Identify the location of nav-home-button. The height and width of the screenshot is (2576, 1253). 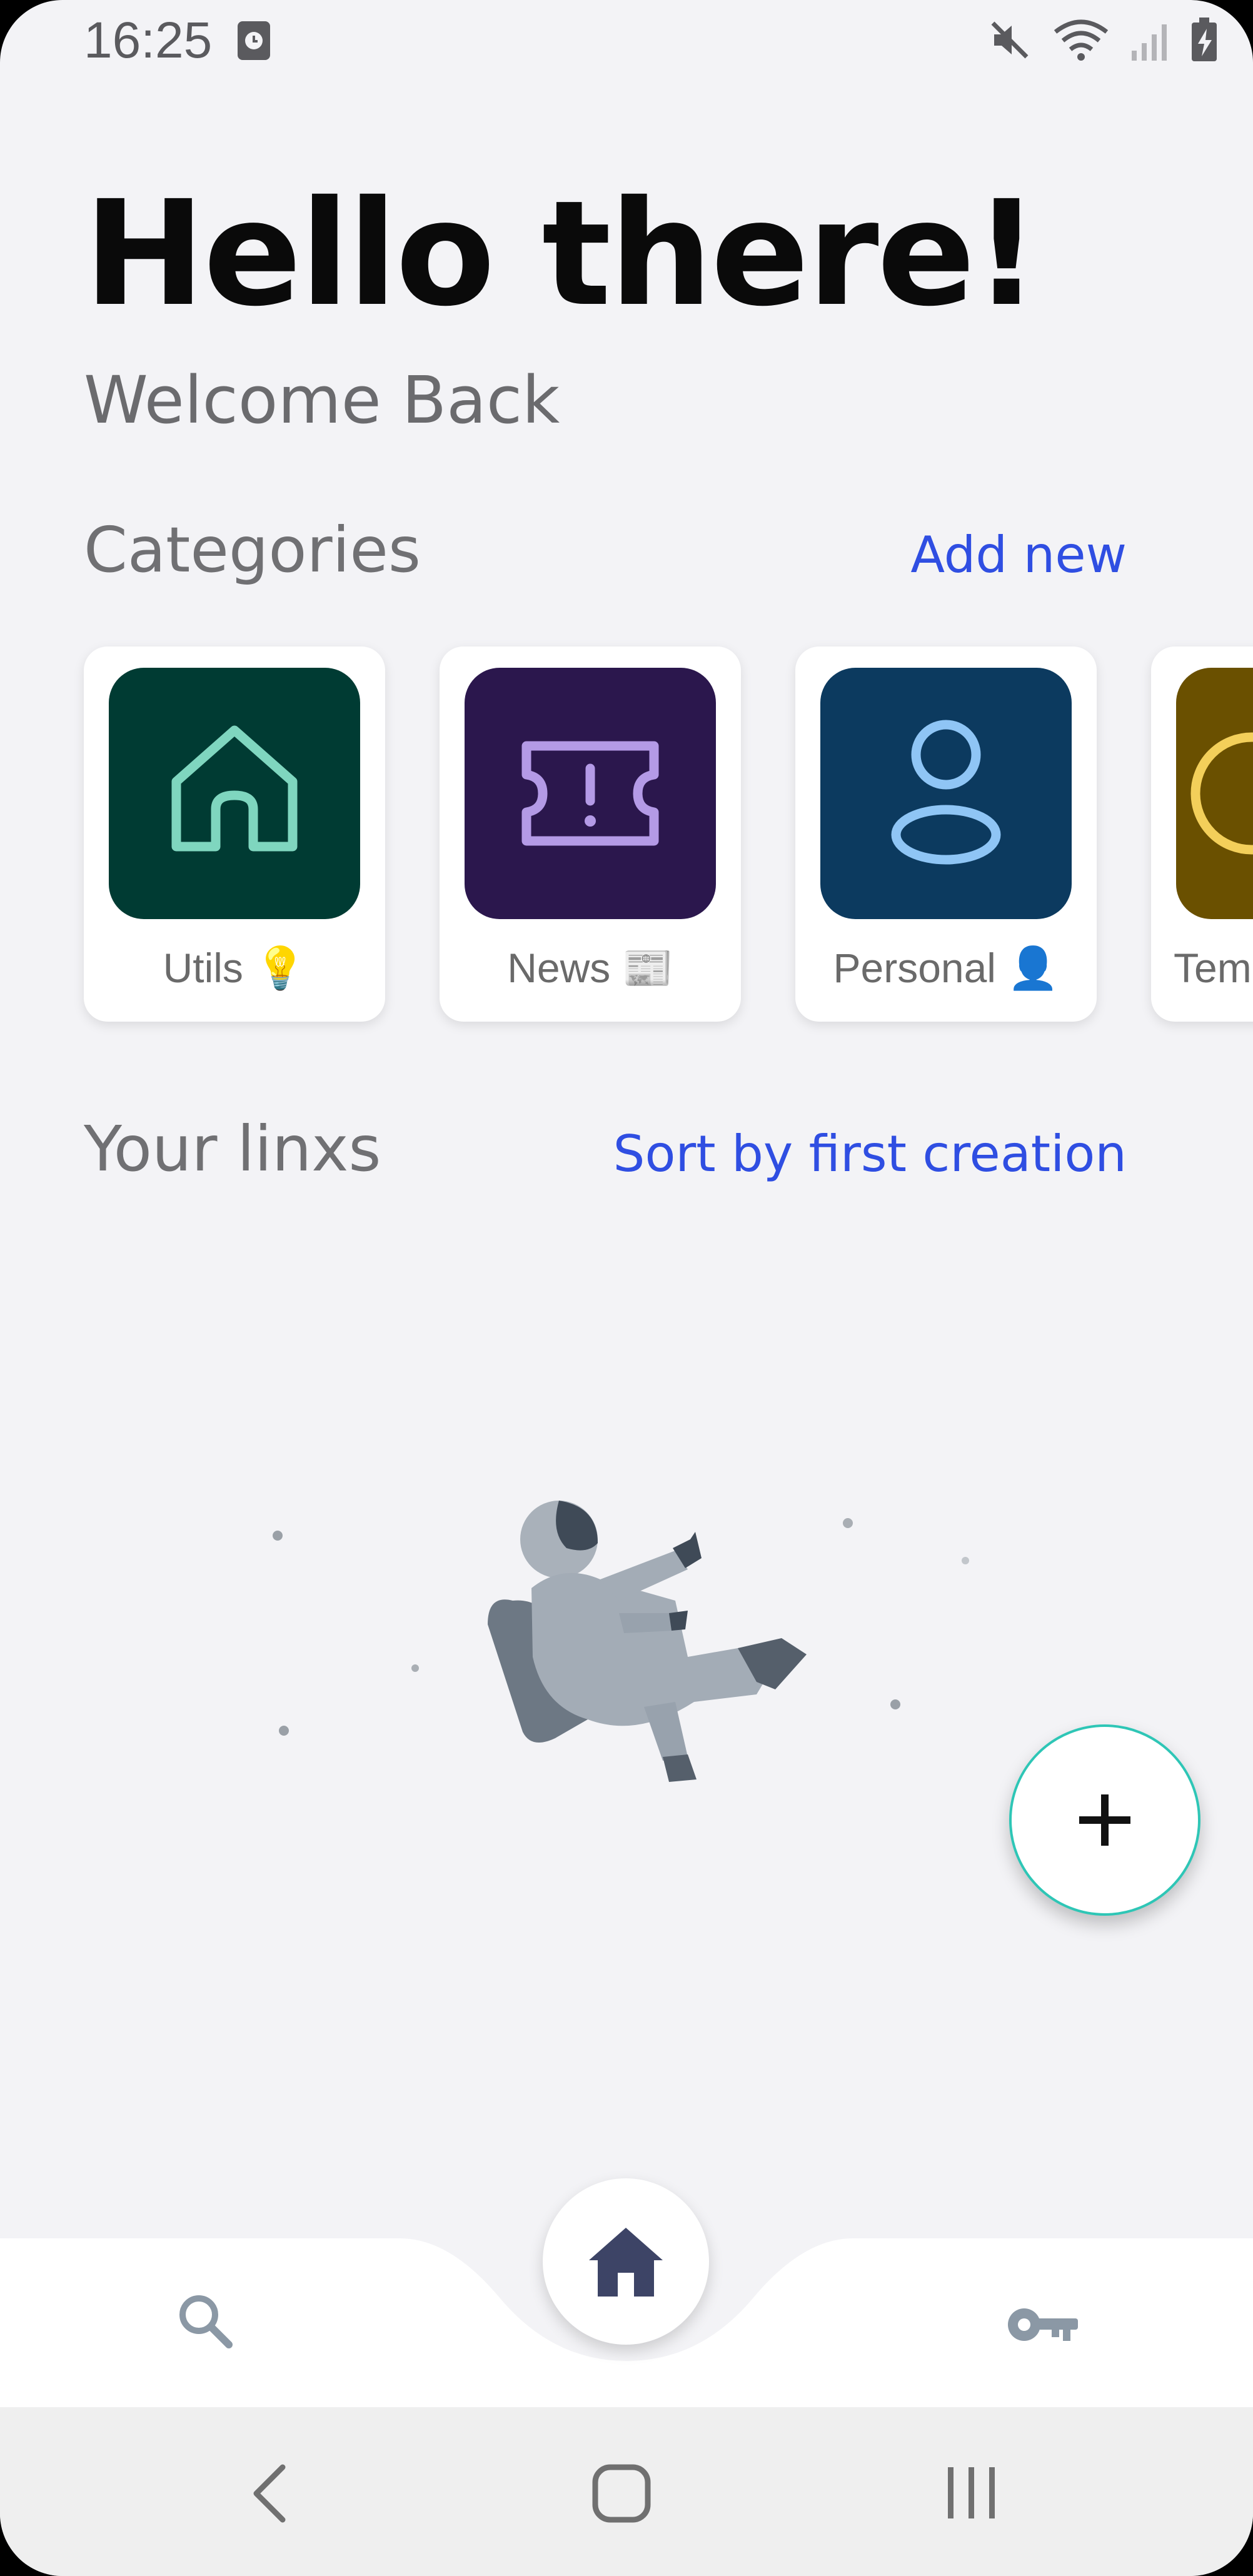
(626, 2261).